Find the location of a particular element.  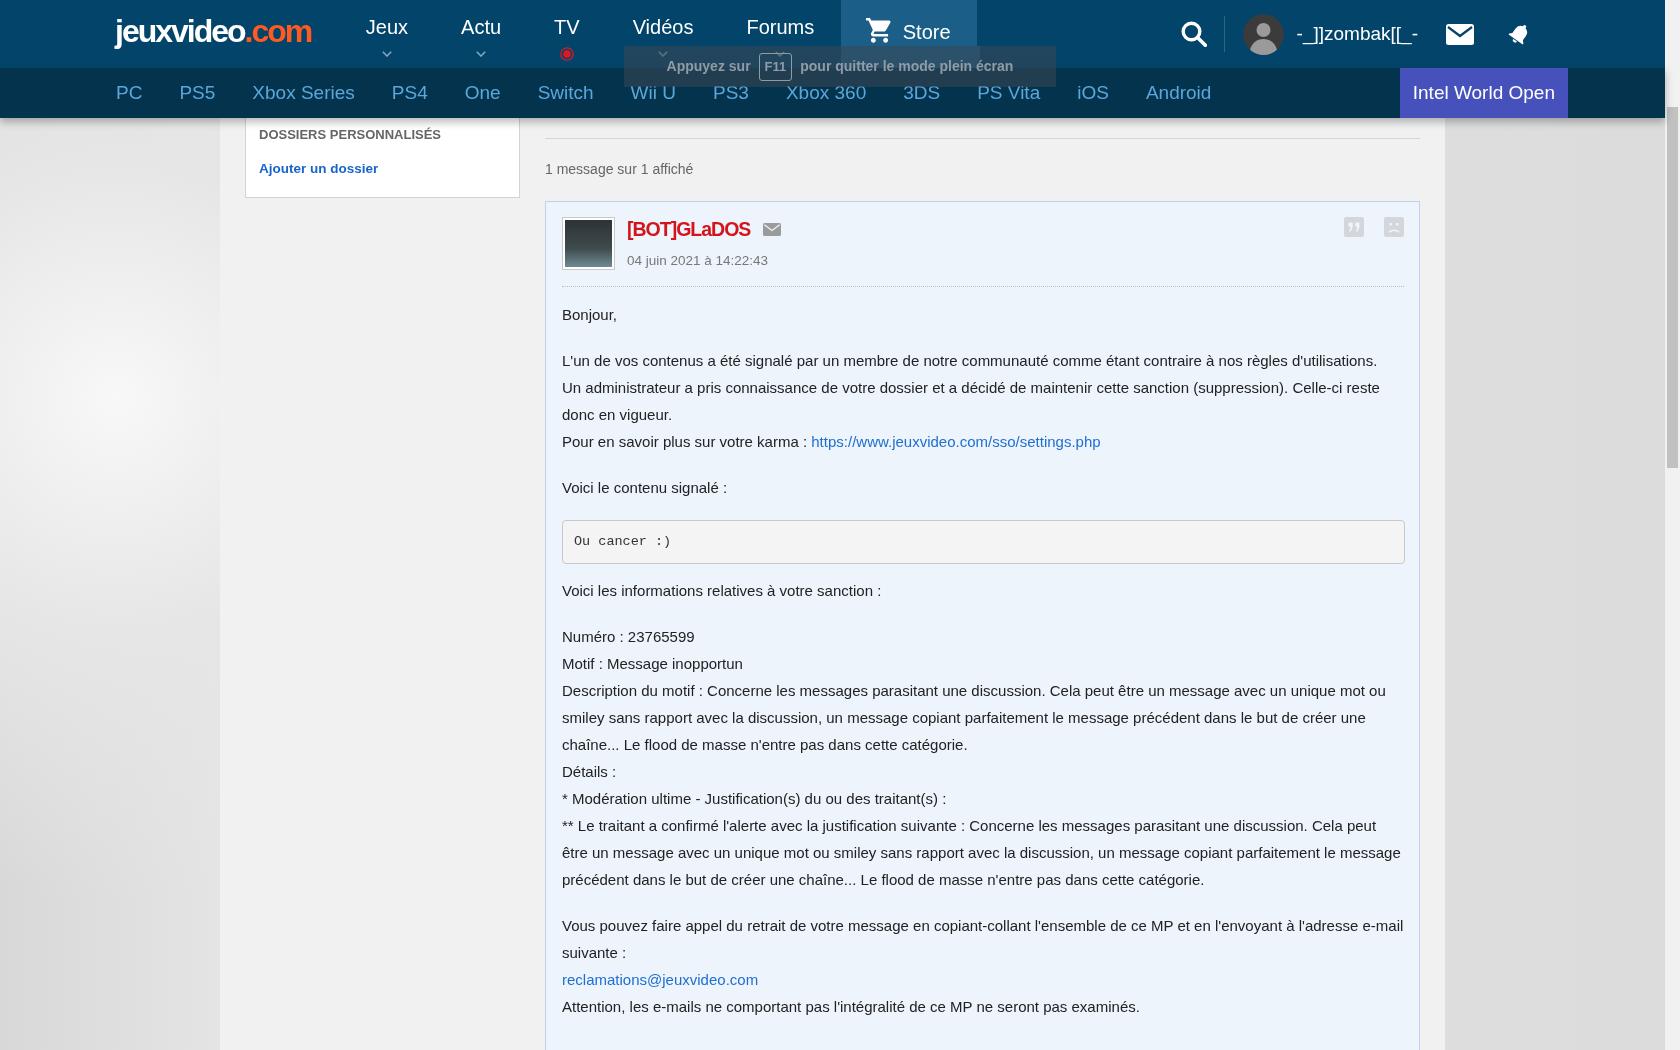

promo-link: Intel World Open is located at coordinates (1483, 93).